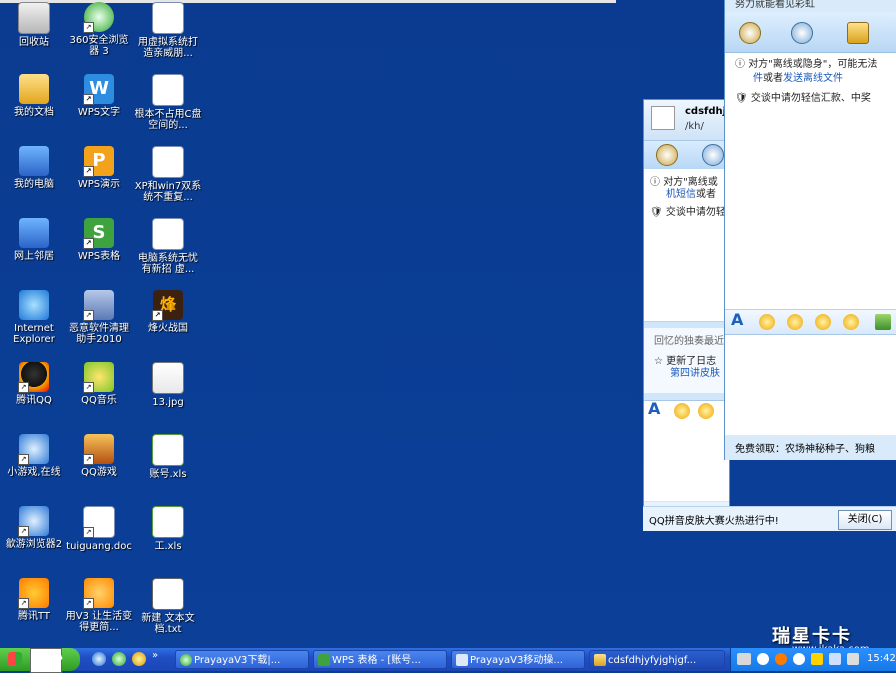 The width and height of the screenshot is (896, 673). Describe the element at coordinates (810, 384) in the screenshot. I see `chat-input-area` at that location.